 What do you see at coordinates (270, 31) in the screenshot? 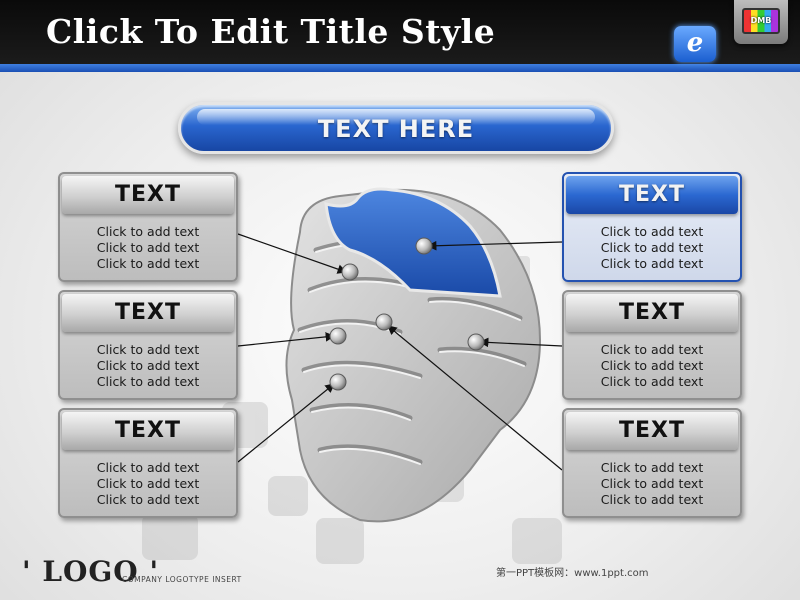
I see `page-title: Click To Edit Title Style` at bounding box center [270, 31].